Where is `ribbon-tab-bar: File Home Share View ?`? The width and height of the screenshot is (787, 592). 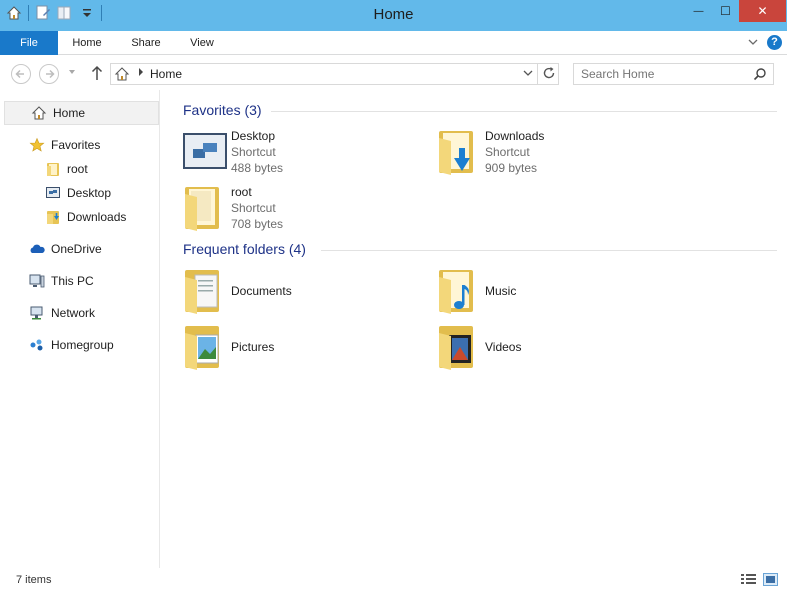 ribbon-tab-bar: File Home Share View ? is located at coordinates (393, 43).